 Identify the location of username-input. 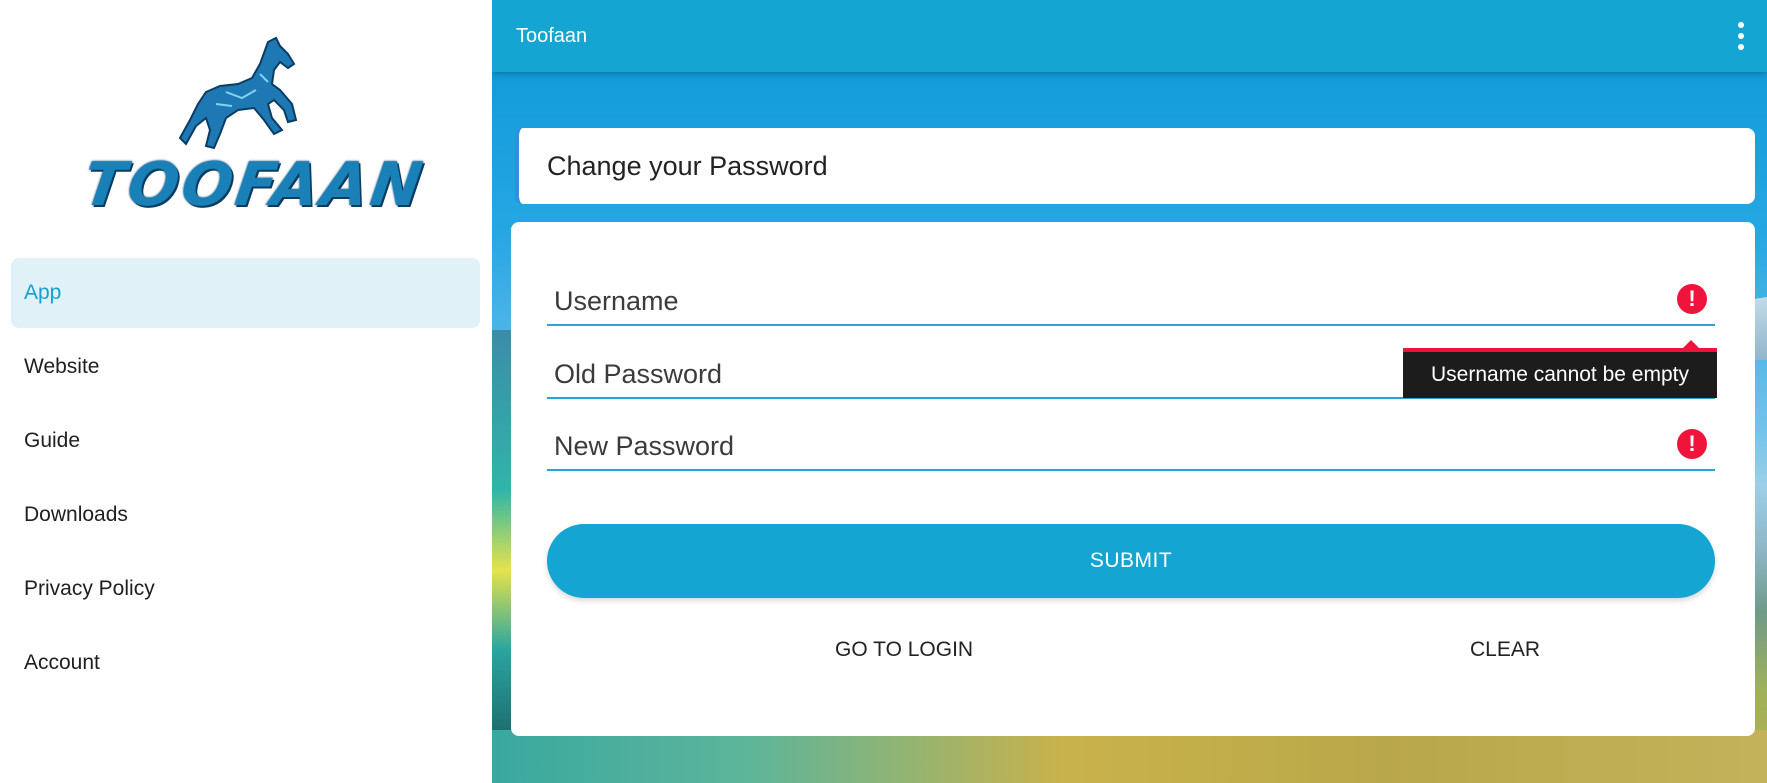
(1101, 301).